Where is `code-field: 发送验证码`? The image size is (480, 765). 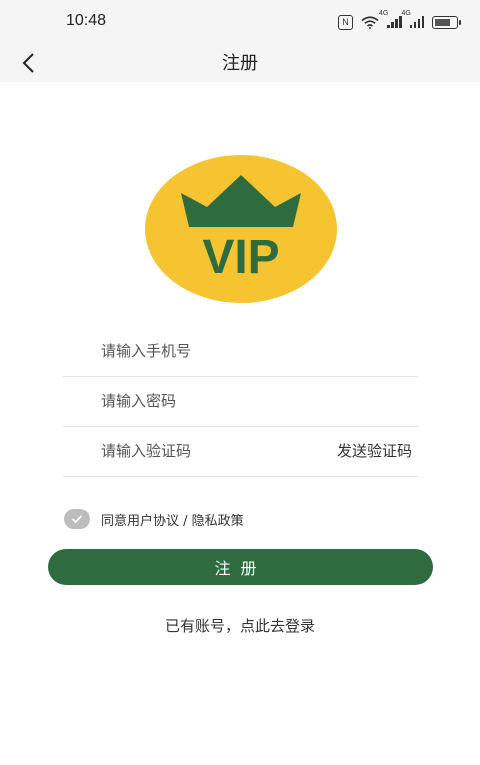 code-field: 发送验证码 is located at coordinates (240, 451).